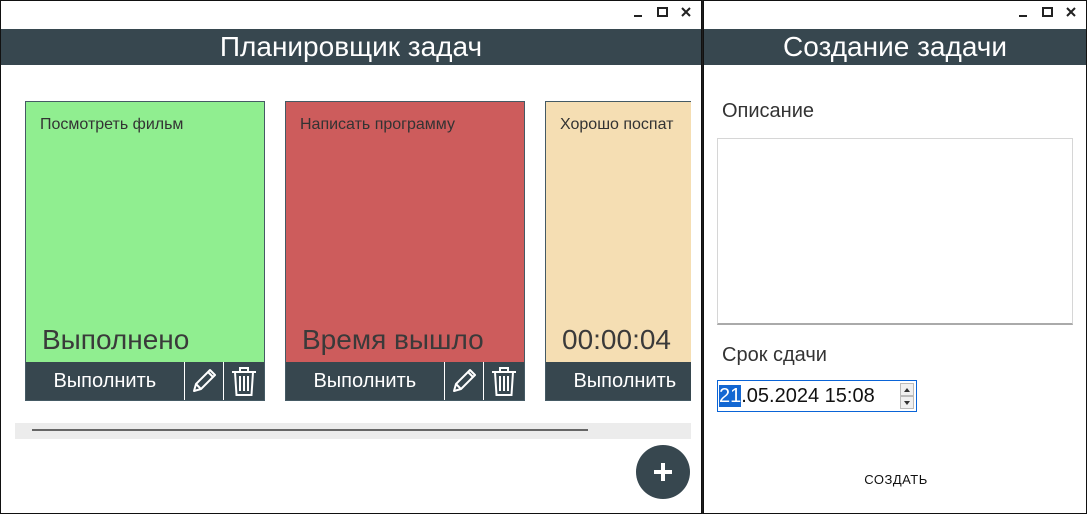  Describe the element at coordinates (393, 339) in the screenshot. I see `task-status: Время вышло` at that location.